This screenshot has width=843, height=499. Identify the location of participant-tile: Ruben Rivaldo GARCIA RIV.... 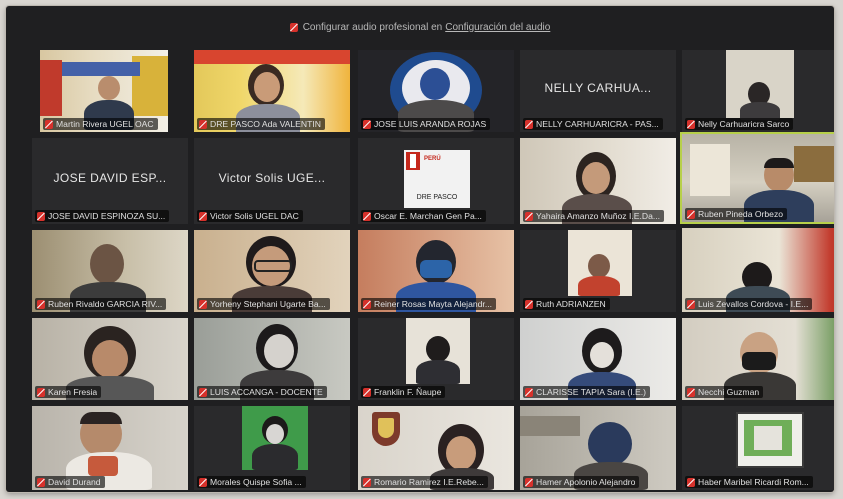
(110, 271).